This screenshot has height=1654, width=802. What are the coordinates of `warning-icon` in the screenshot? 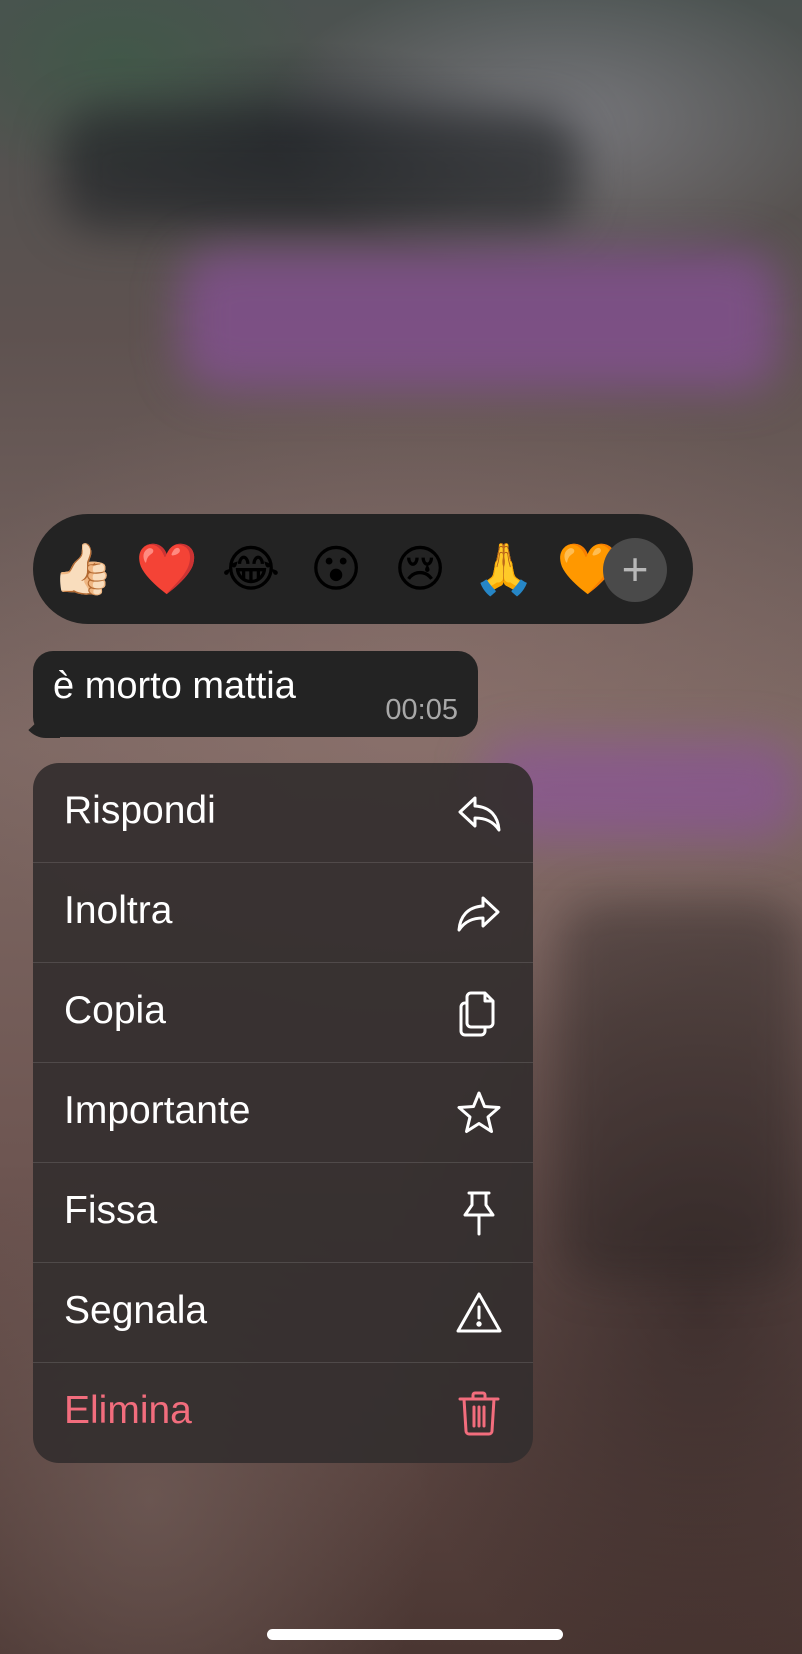 It's located at (479, 1313).